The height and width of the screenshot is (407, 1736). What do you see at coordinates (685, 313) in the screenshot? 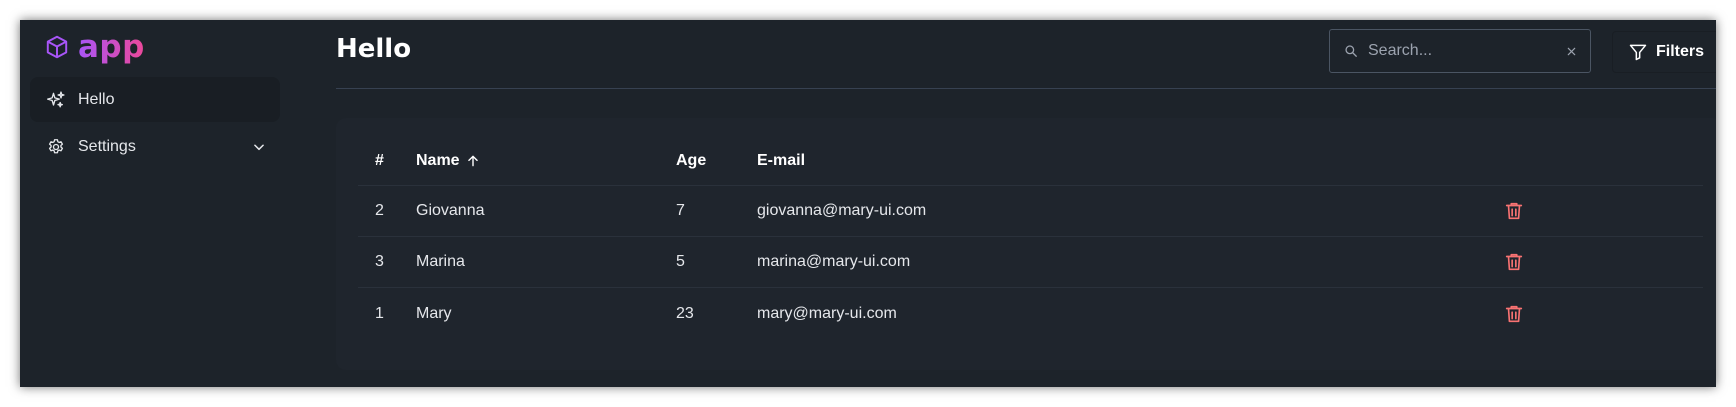
I see `cell-age: 23` at bounding box center [685, 313].